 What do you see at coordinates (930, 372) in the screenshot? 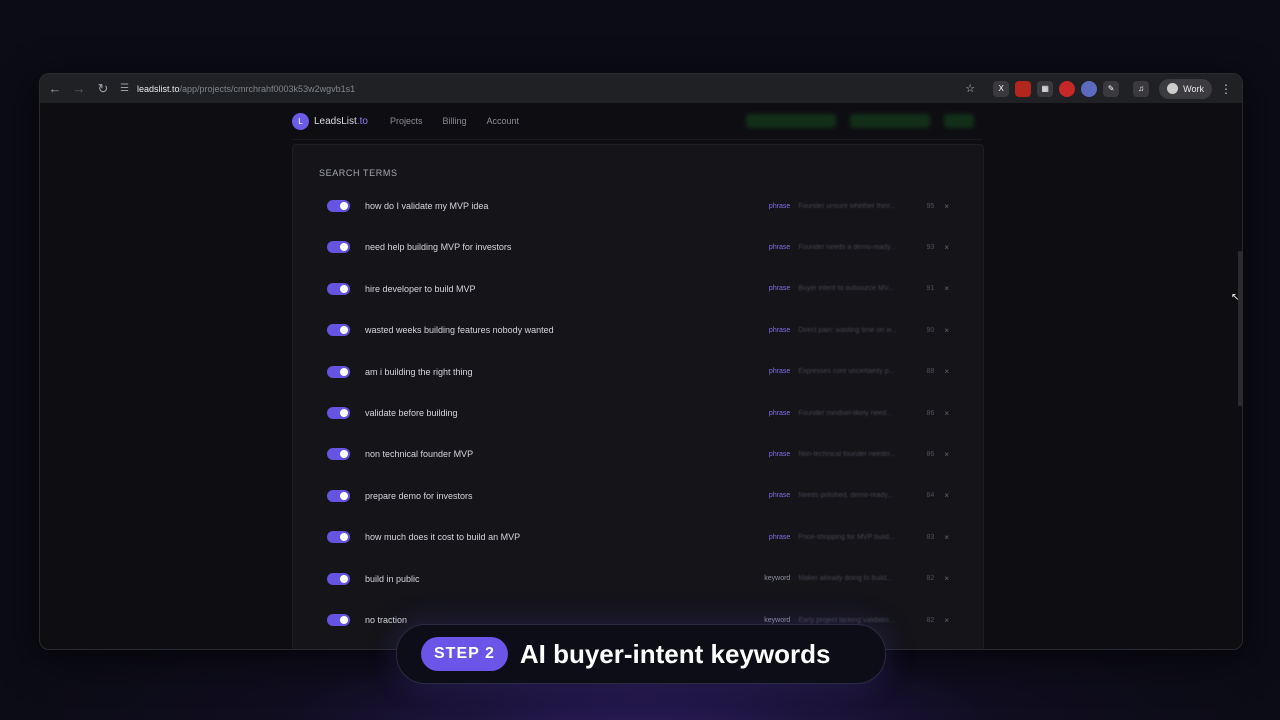
I see `term-score: 88` at bounding box center [930, 372].